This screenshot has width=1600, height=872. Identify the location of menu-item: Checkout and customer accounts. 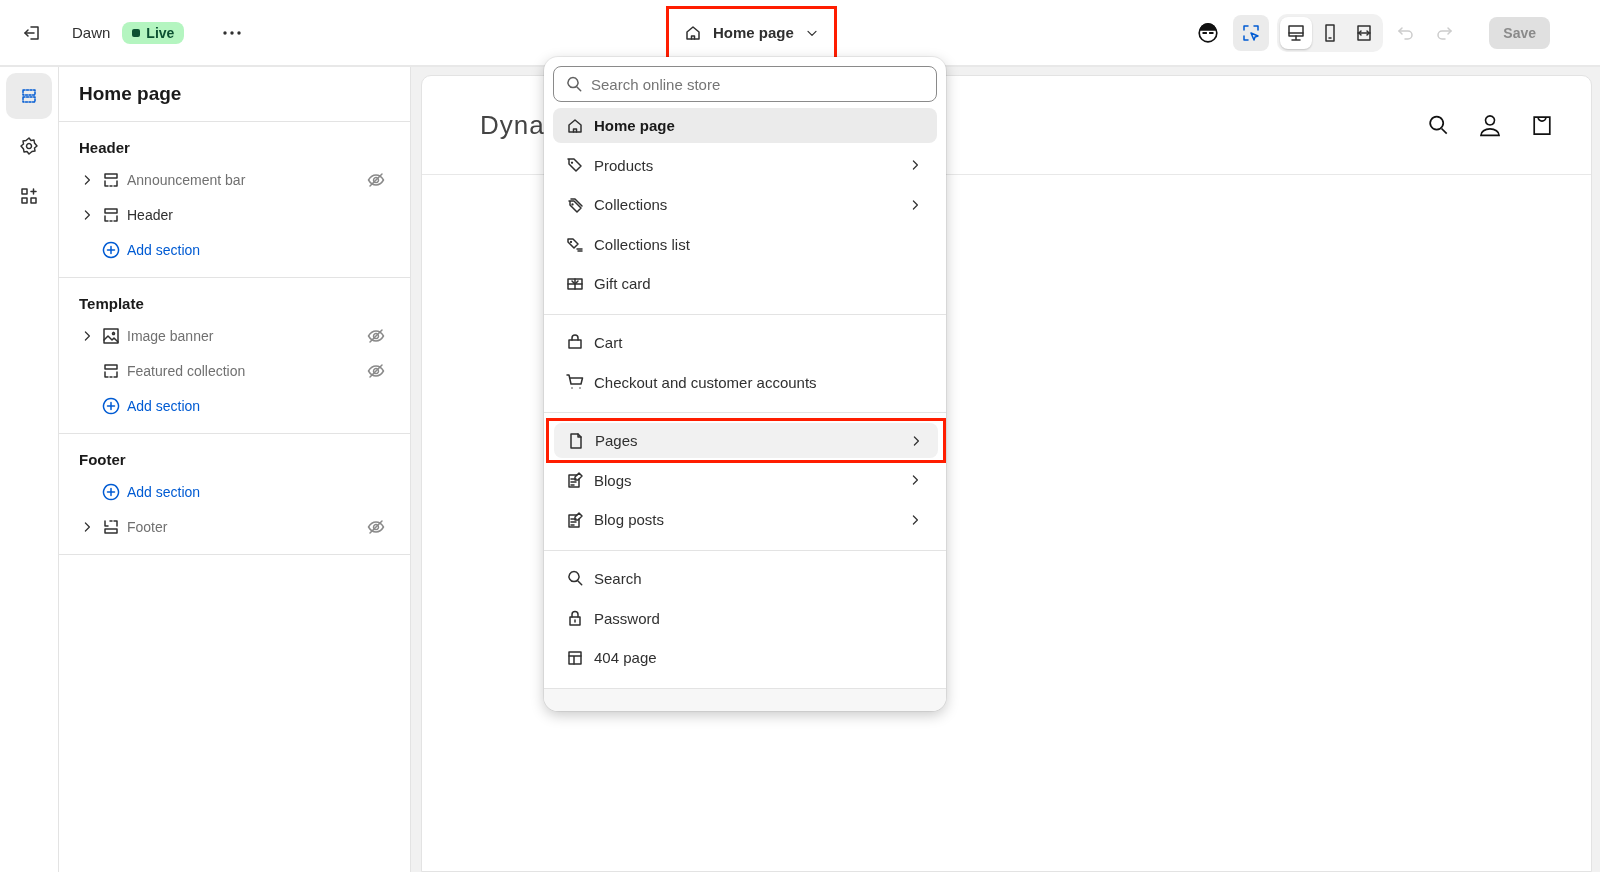
(745, 382).